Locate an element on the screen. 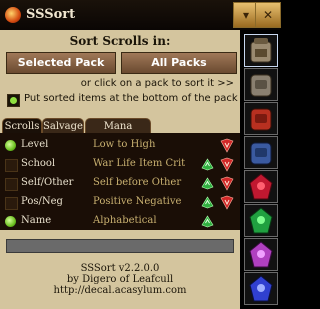 The height and width of the screenshot is (309, 320). list-item: Self/Other Self before Other is located at coordinates (120, 183).